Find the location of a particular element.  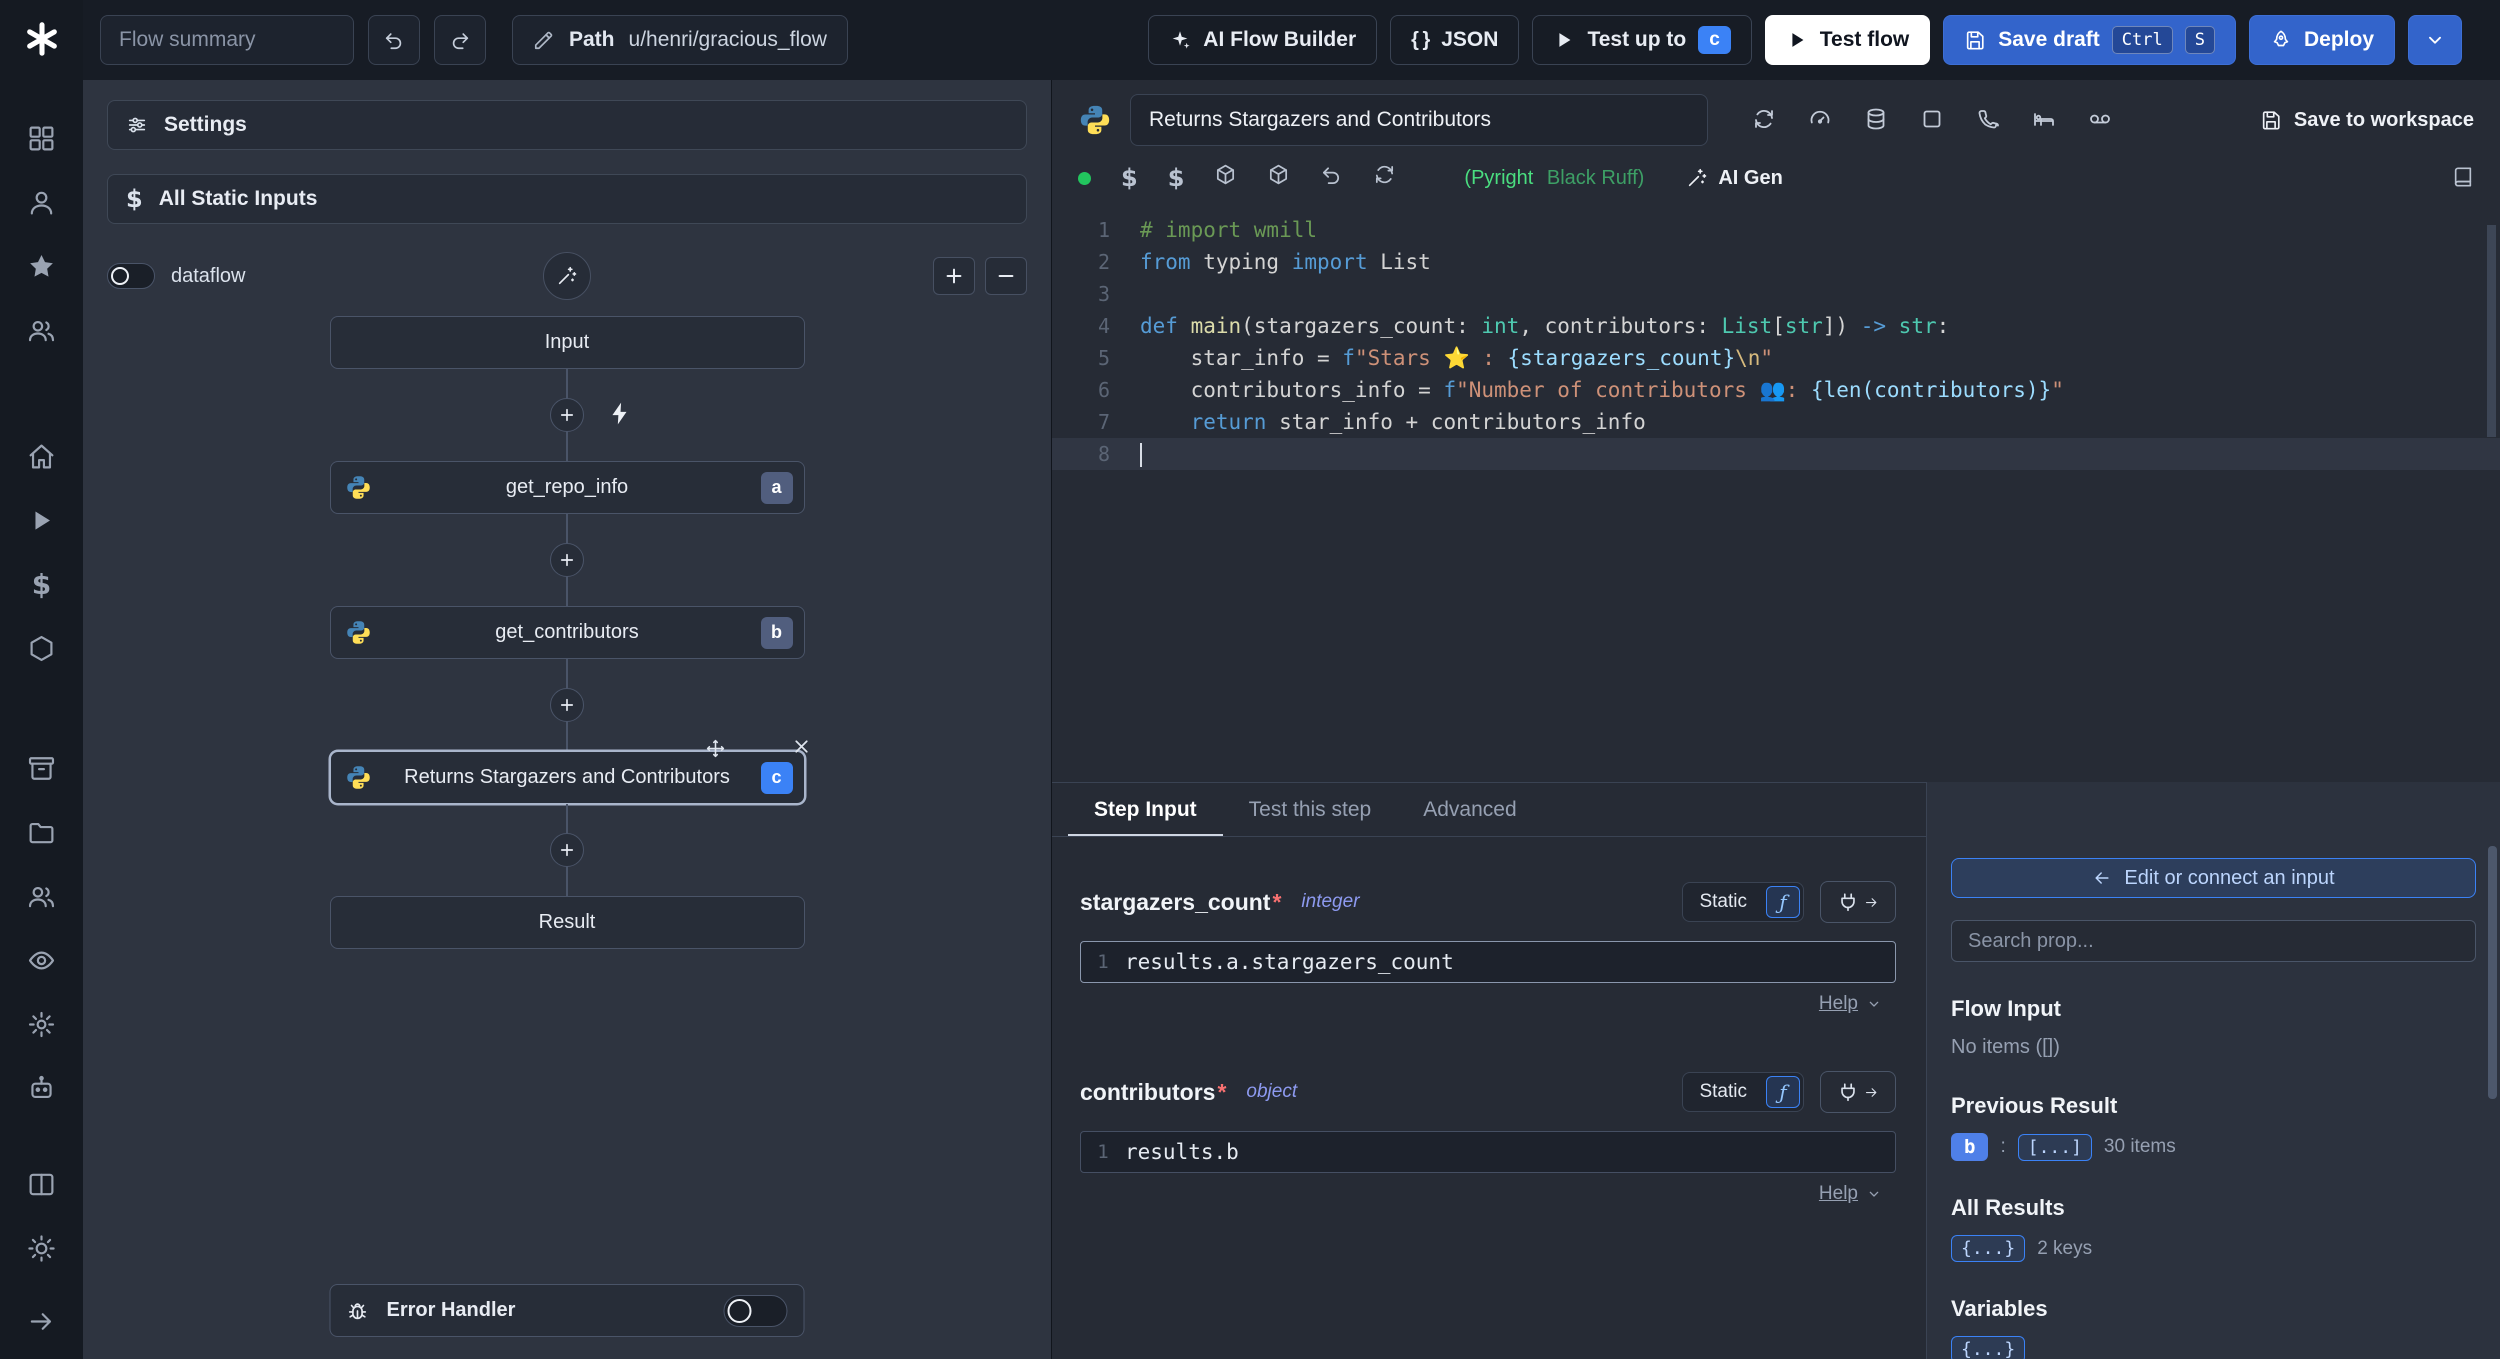

grid-icon is located at coordinates (42, 138).